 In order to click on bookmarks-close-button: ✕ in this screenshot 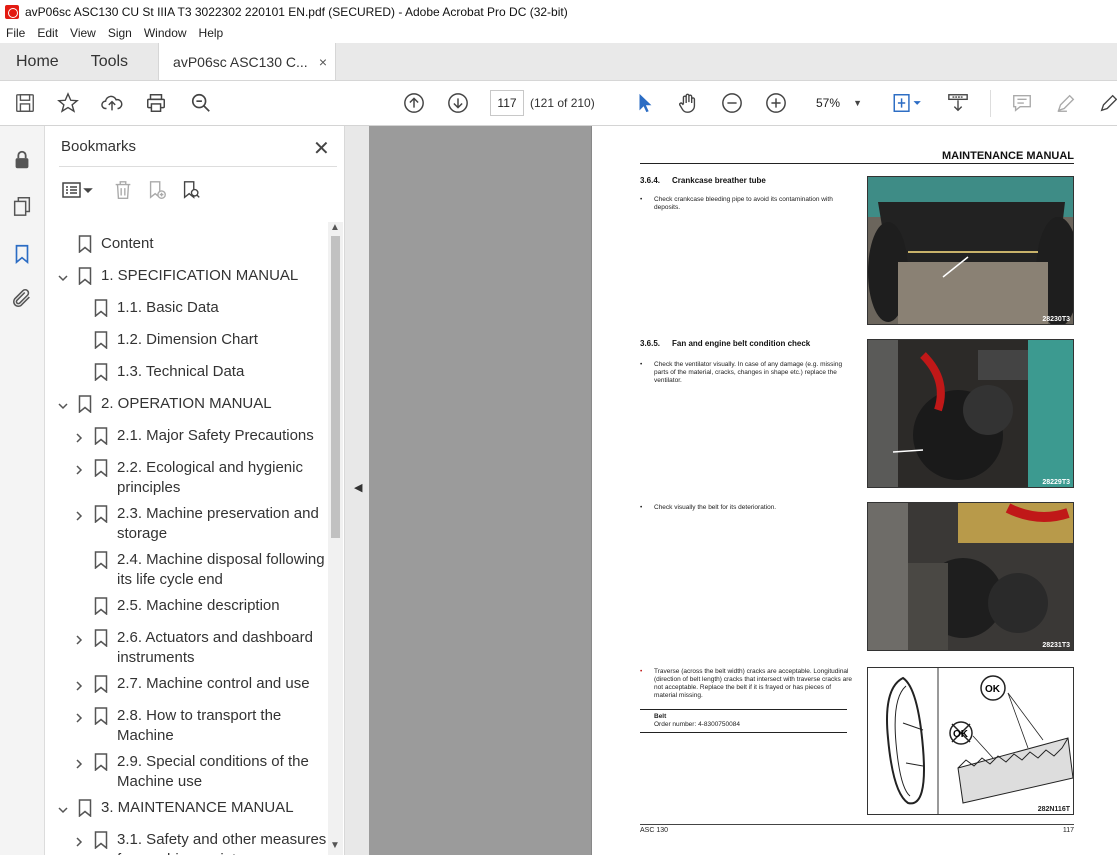, I will do `click(321, 148)`.